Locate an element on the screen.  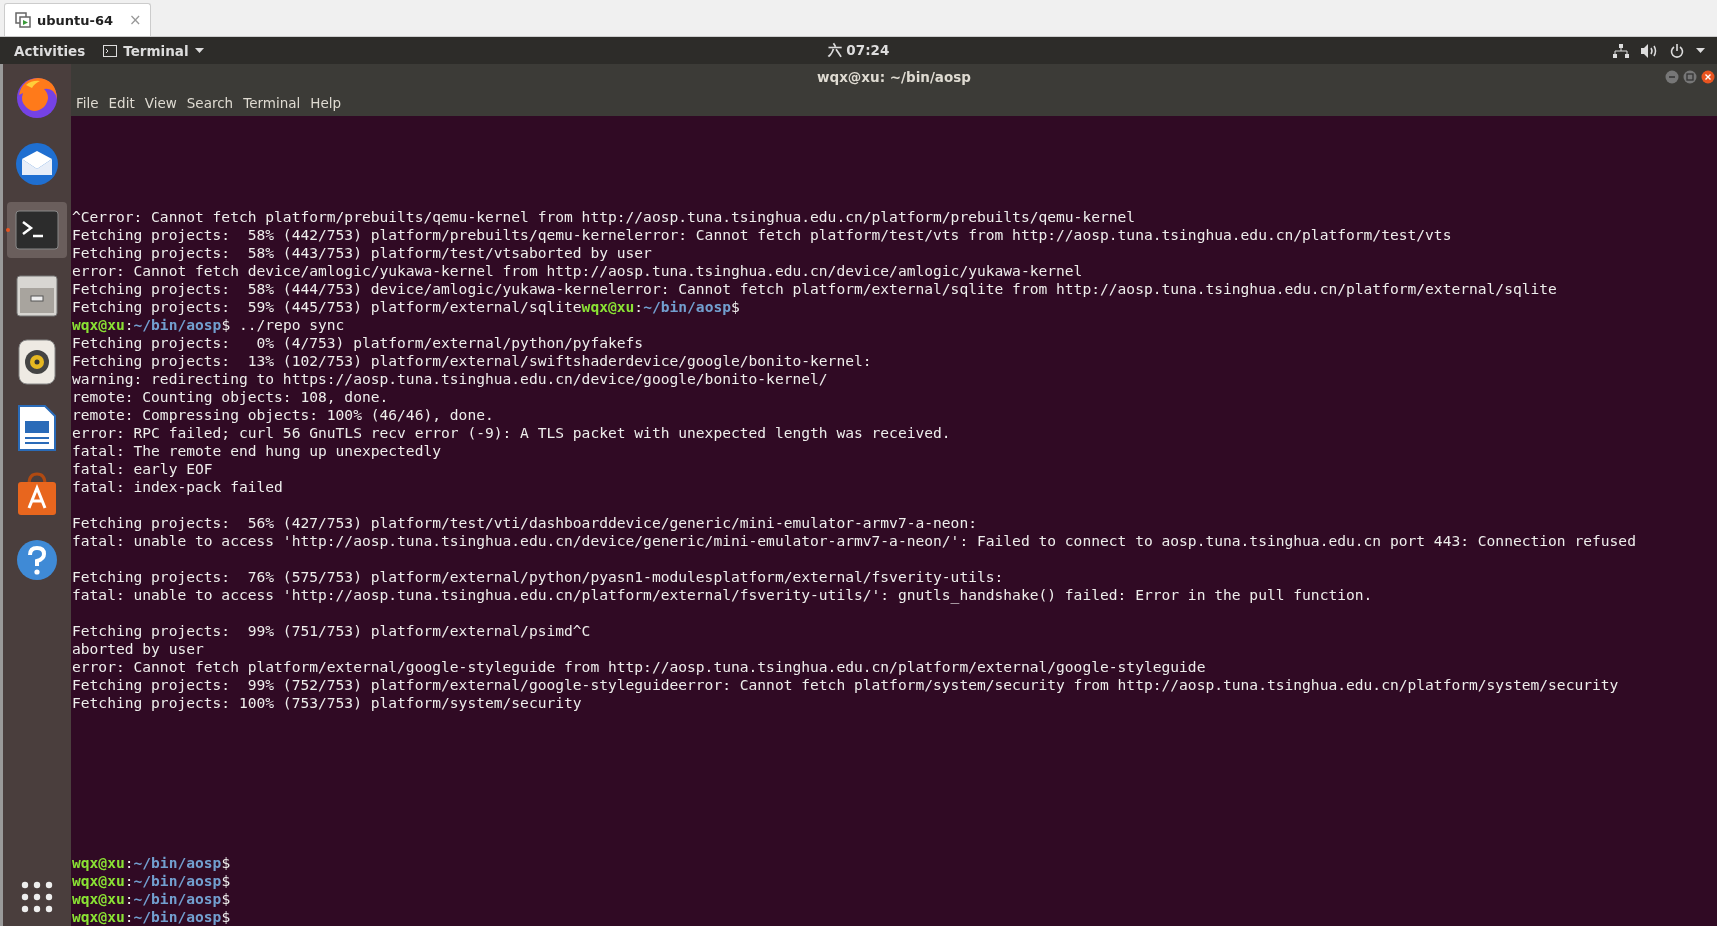
clock: 六 07:24 is located at coordinates (858, 50).